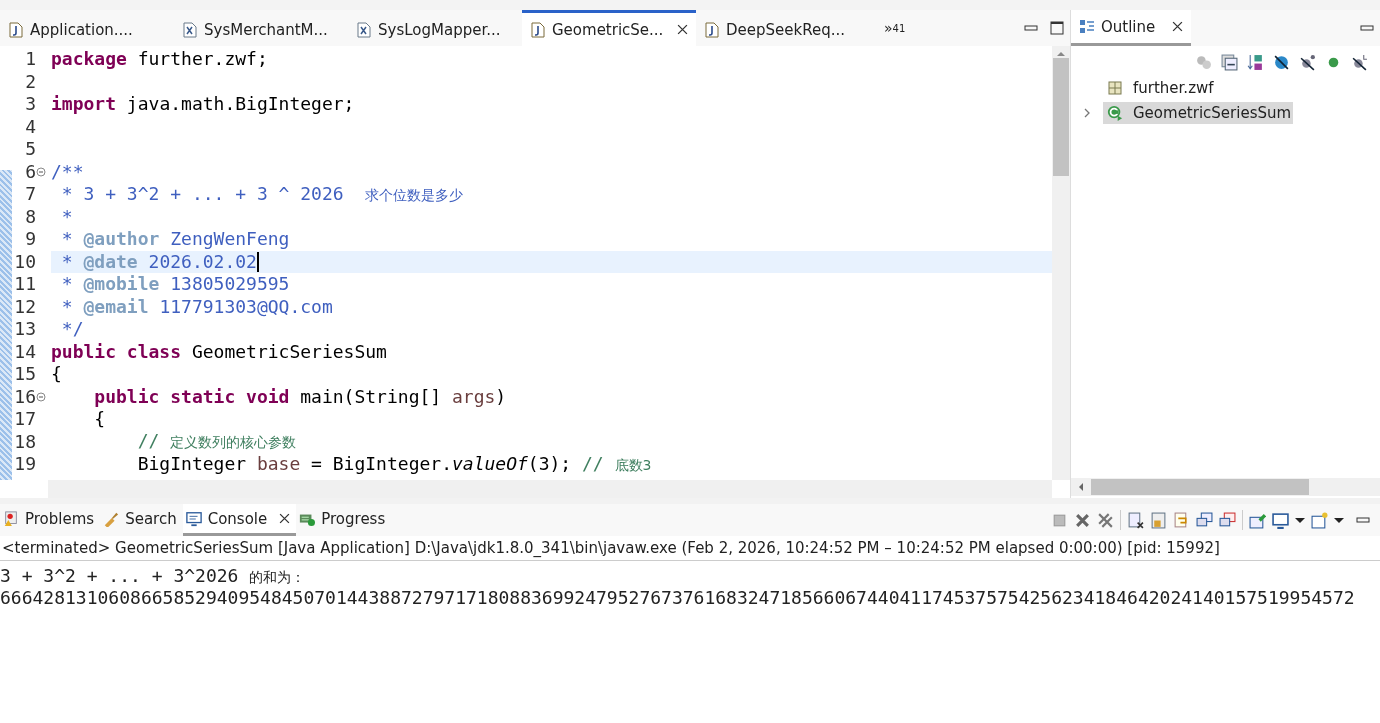 The width and height of the screenshot is (1380, 723). I want to click on word-wrap-icon, so click(1181, 520).